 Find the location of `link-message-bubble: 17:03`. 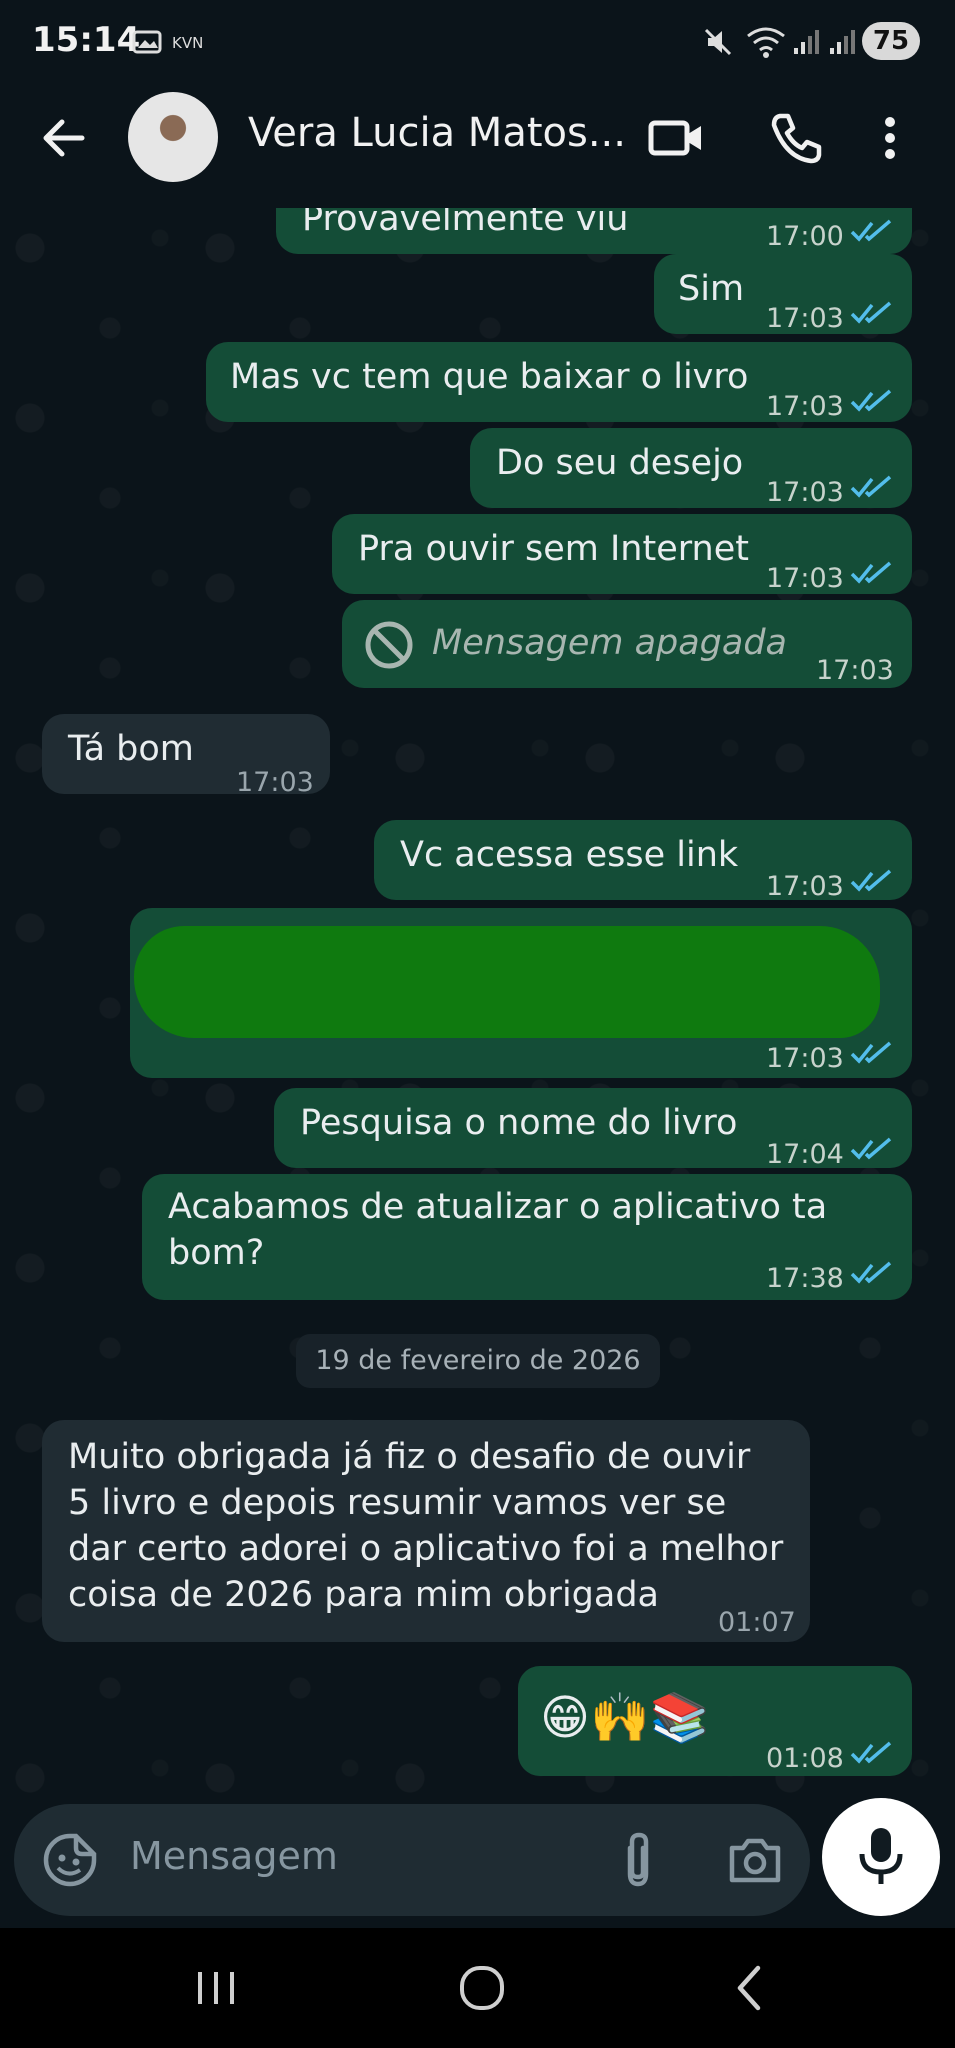

link-message-bubble: 17:03 is located at coordinates (521, 993).